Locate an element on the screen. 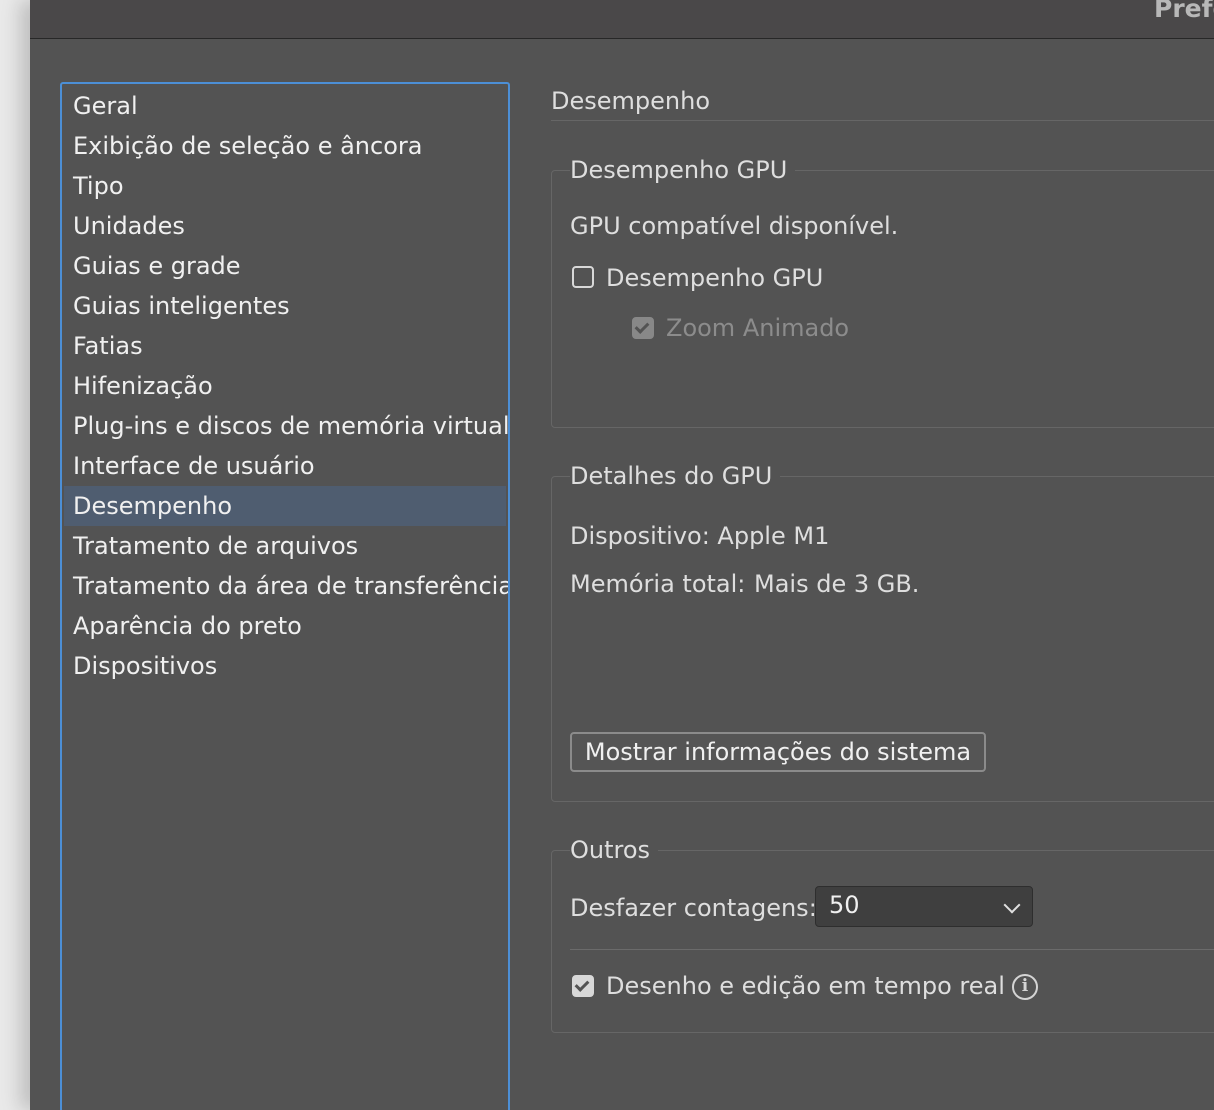 The image size is (1214, 1110). sidebar-item-hifenizacao: Hifenização is located at coordinates (285, 386).